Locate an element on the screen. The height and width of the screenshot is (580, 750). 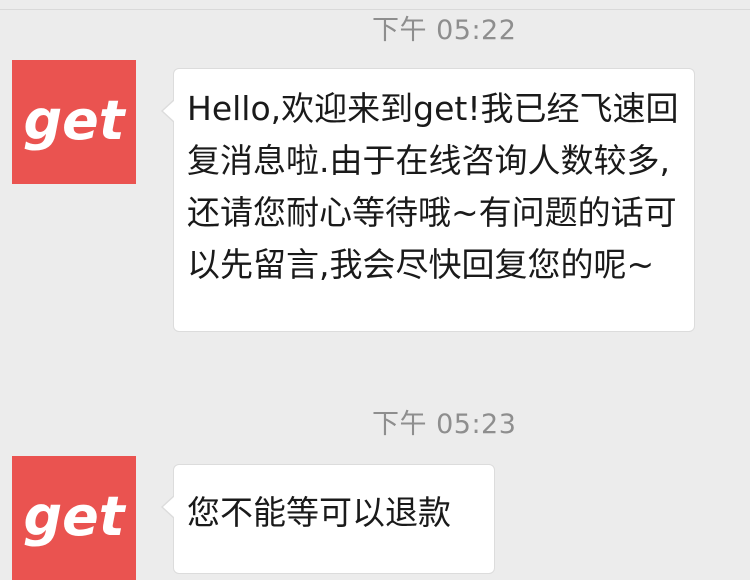
message-bubble: 您不能等可以退款 is located at coordinates (328, 519).